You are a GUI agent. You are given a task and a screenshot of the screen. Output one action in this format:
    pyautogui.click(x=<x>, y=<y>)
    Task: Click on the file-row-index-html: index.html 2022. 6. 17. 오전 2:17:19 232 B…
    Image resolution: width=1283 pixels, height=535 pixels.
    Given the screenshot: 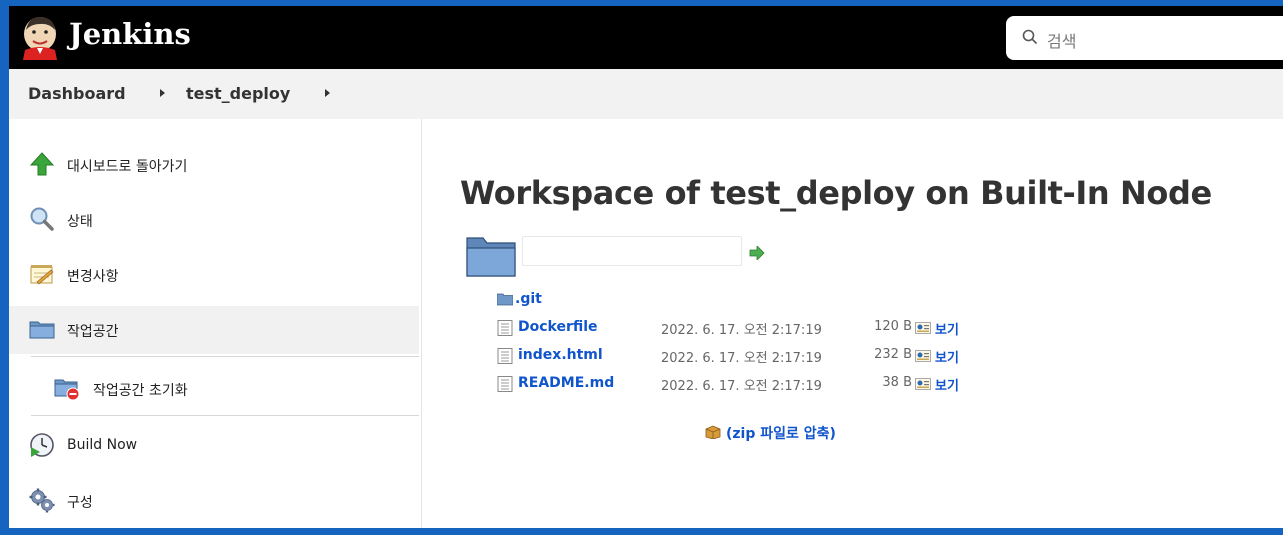 What is the action you would take?
    pyautogui.click(x=757, y=356)
    